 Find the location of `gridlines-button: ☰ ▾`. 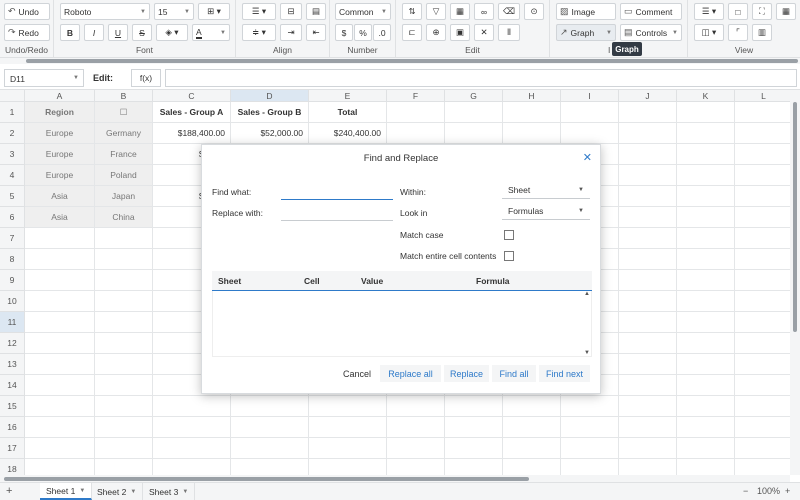

gridlines-button: ☰ ▾ is located at coordinates (709, 11).